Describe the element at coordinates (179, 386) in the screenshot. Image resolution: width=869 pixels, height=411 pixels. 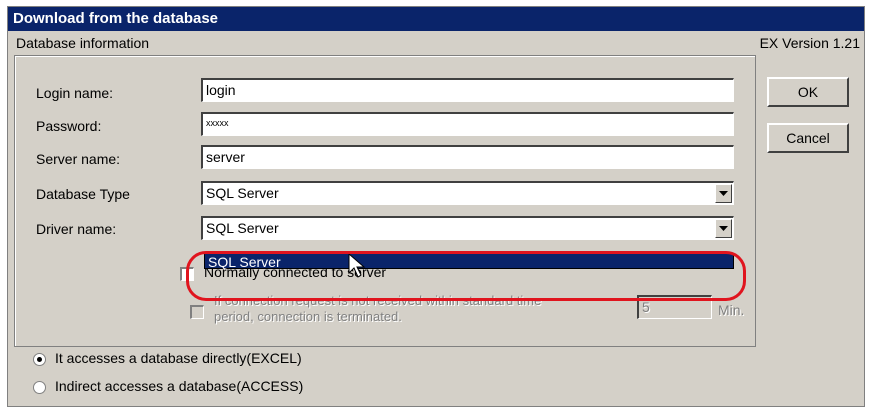
I see `indirect-access-label: Indirect accesses a database(ACCESS)` at that location.